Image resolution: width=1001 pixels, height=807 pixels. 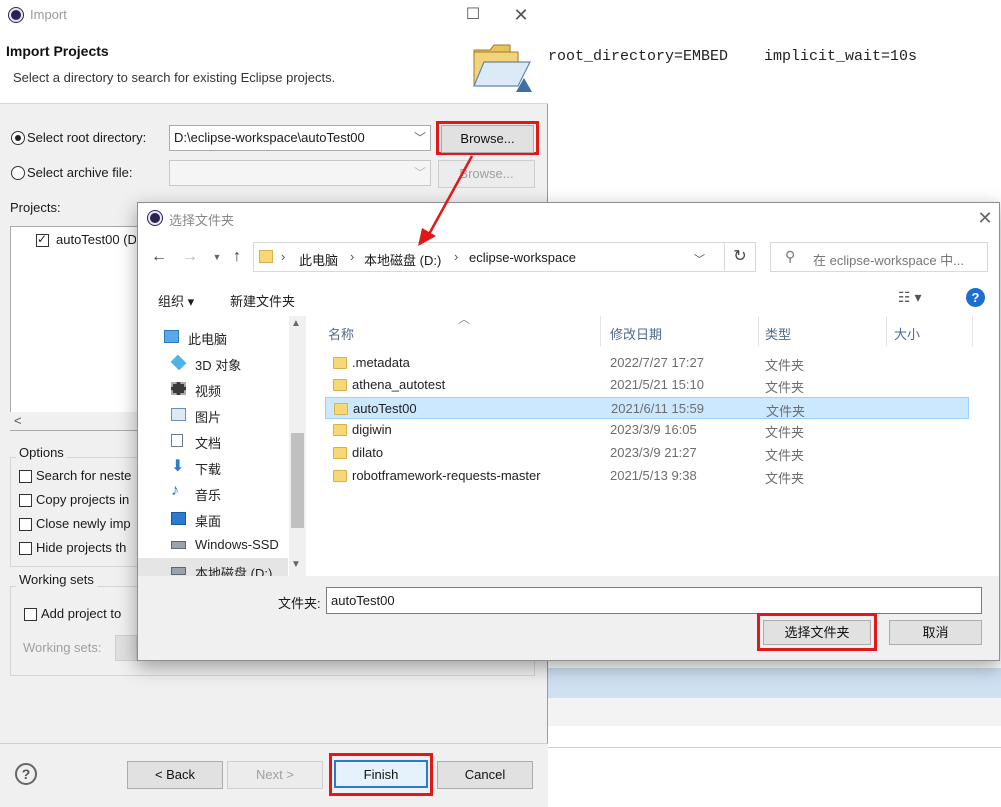 What do you see at coordinates (817, 632) in the screenshot?
I see `select-folder-button: 选择文件夹` at bounding box center [817, 632].